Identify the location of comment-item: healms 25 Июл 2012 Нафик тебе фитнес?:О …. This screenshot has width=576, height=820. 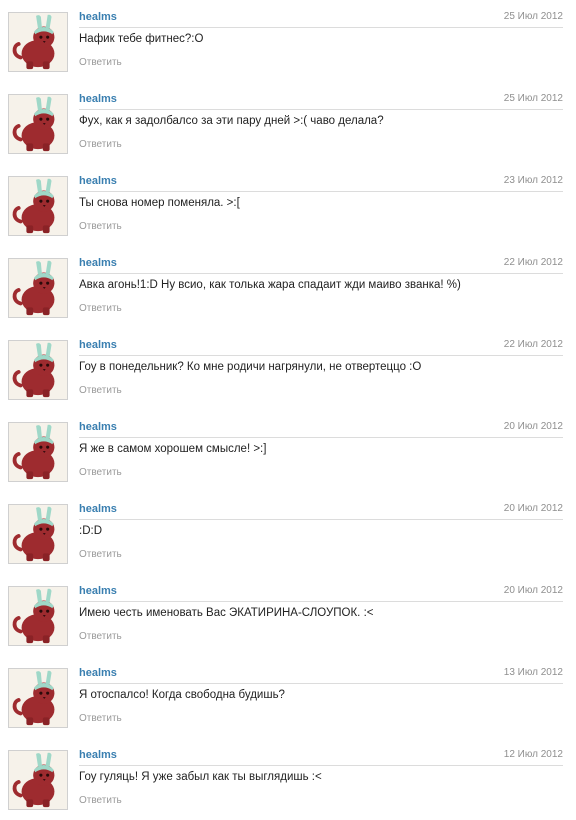
(288, 41).